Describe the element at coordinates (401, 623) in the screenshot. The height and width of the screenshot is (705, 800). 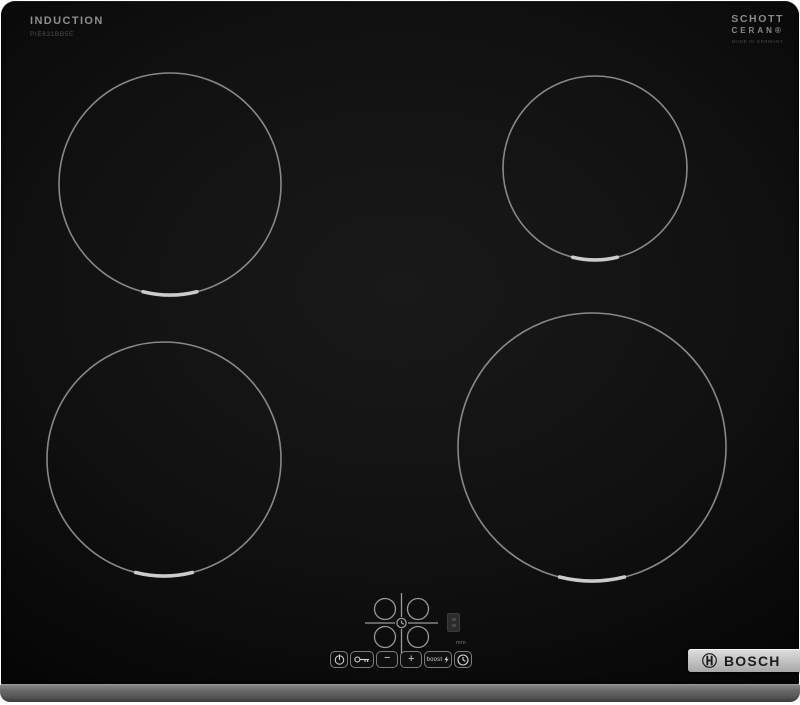
I see `zone-selector-center-clock-icon` at that location.